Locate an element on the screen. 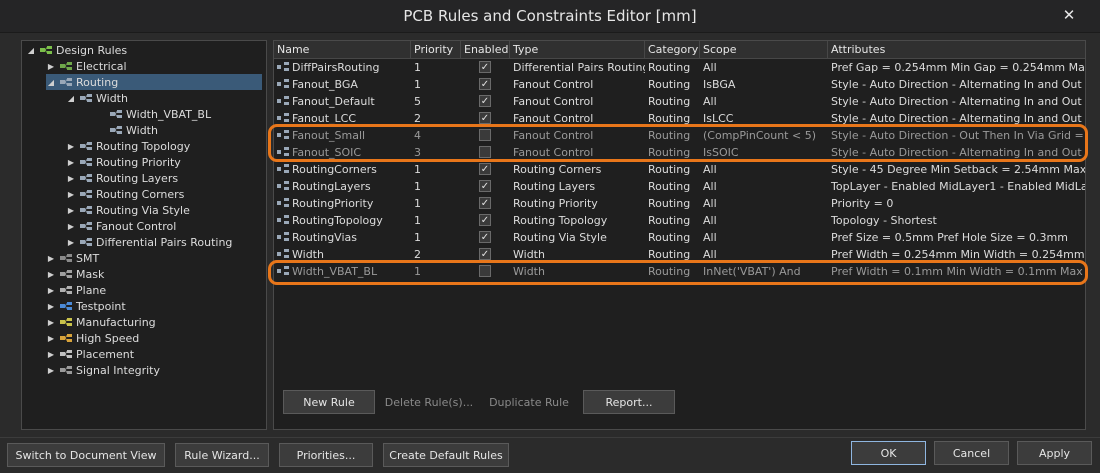  tree-item: ▶ Testpoint is located at coordinates (86, 306).